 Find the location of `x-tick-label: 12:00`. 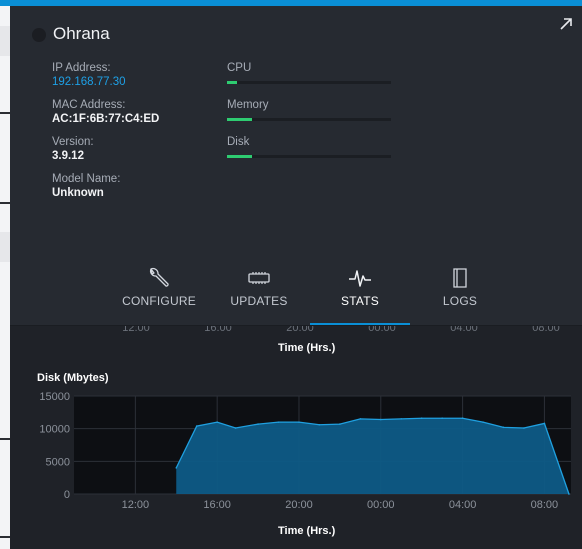

x-tick-label: 12:00 is located at coordinates (136, 505).